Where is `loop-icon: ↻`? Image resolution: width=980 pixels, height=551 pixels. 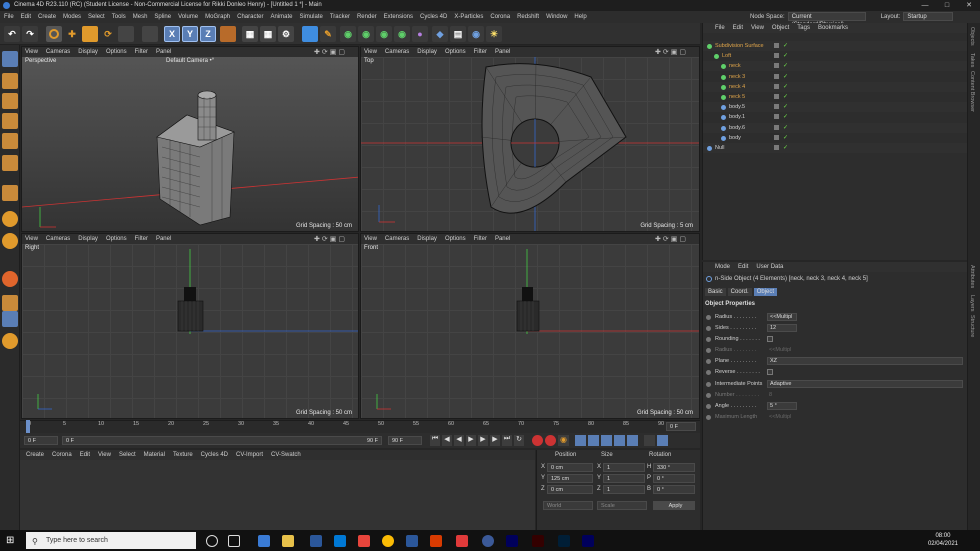
loop-icon: ↻ is located at coordinates (519, 440).